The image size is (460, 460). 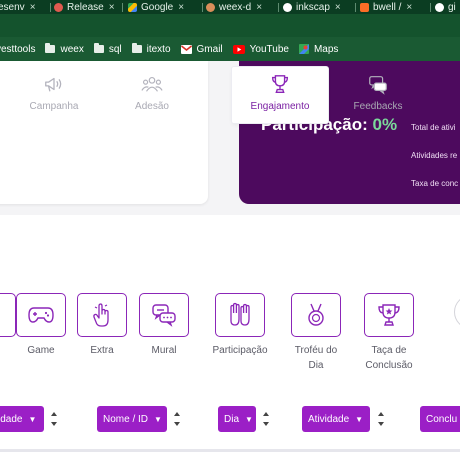 What do you see at coordinates (122, 7) in the screenshot?
I see `tab-divider` at bounding box center [122, 7].